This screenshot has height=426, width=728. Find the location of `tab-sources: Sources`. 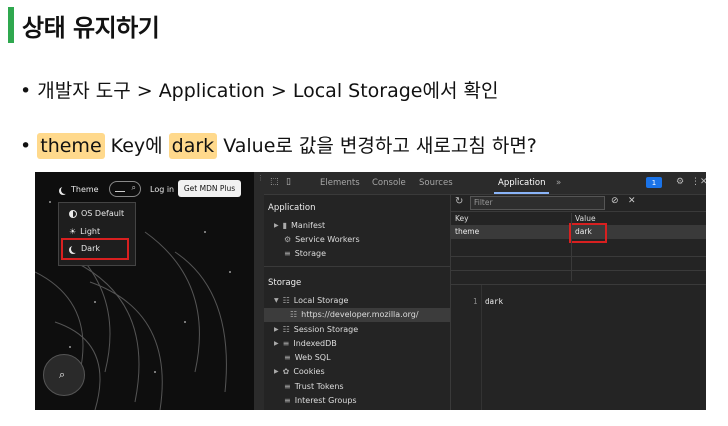

tab-sources: Sources is located at coordinates (436, 183).